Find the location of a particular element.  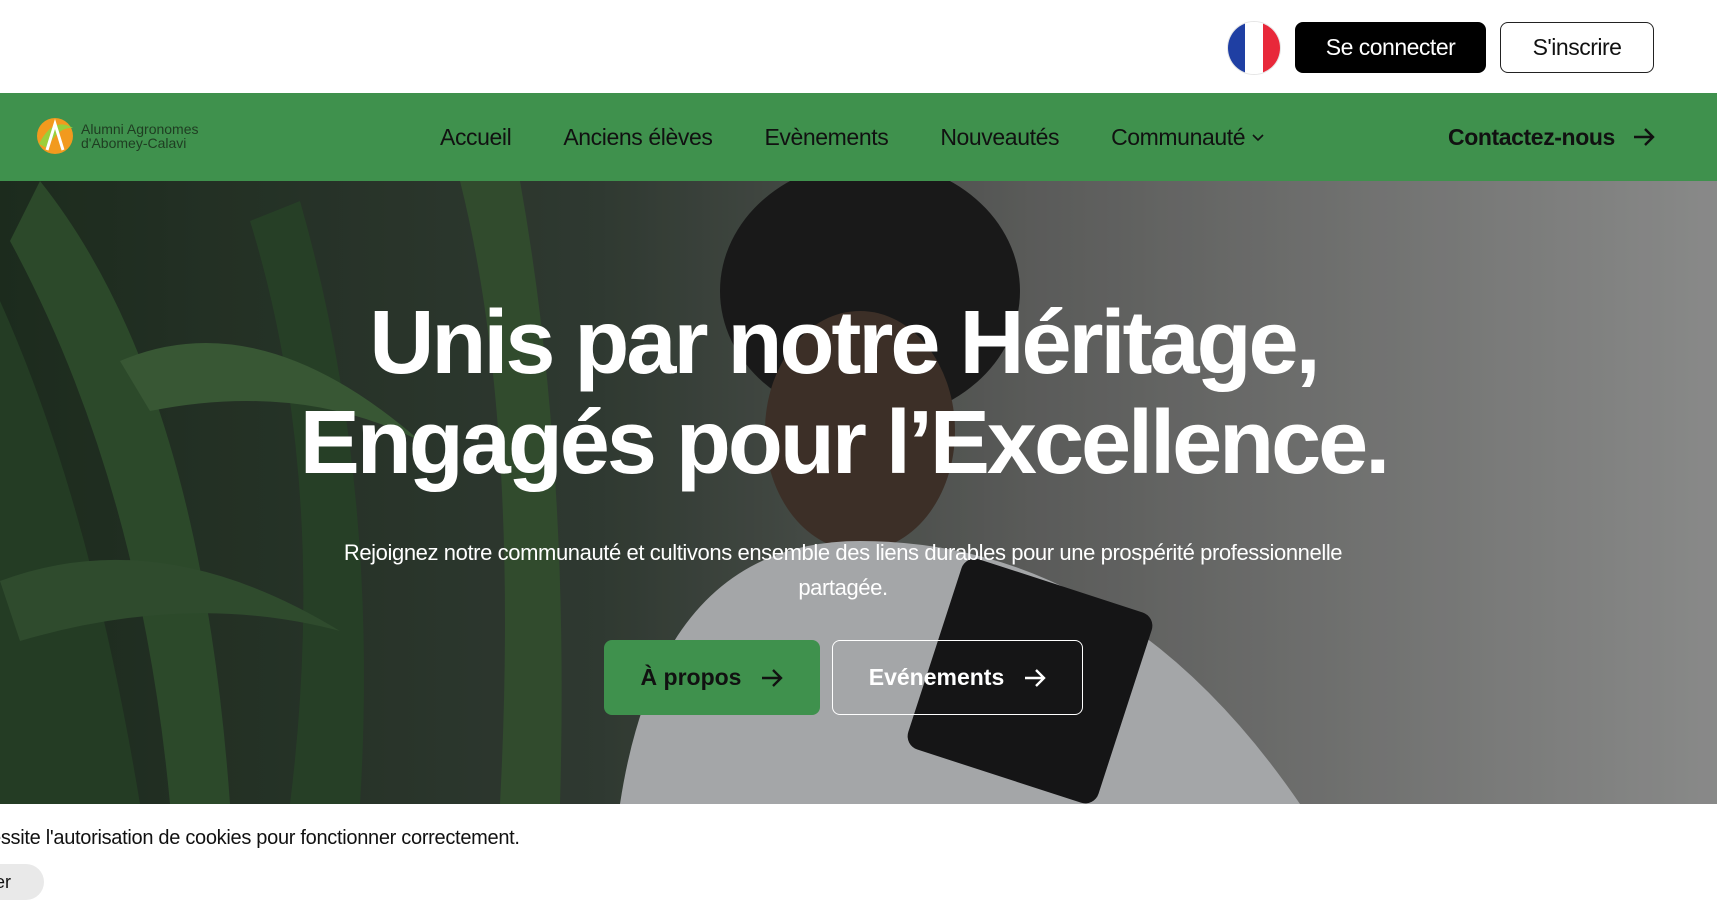

login-button: Se connecter is located at coordinates (1390, 47).